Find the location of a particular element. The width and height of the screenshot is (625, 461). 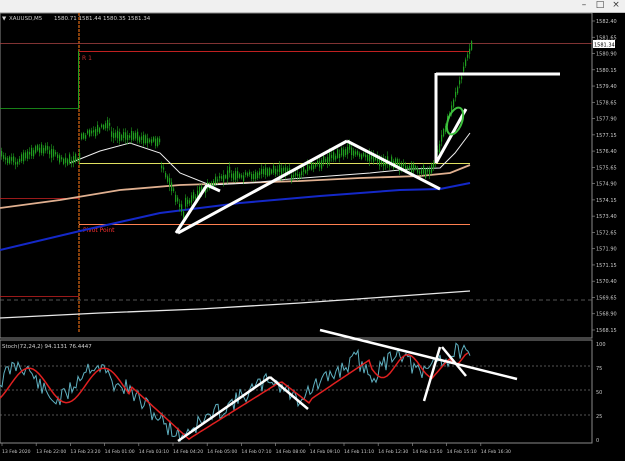

stoch-level-label: 50 is located at coordinates (599, 393).